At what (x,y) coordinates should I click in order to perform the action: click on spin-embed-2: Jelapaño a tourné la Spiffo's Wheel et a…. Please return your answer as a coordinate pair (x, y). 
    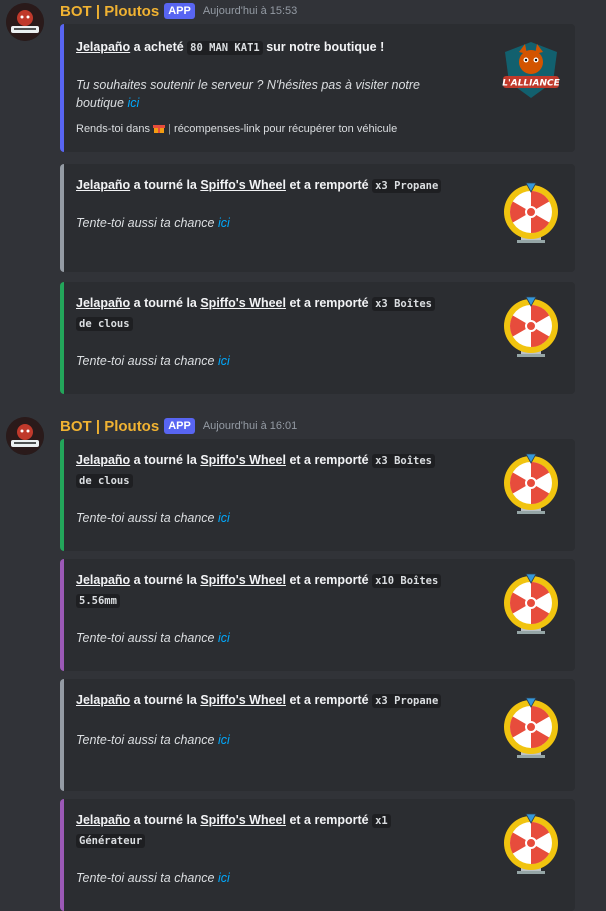
    Looking at the image, I should click on (317, 338).